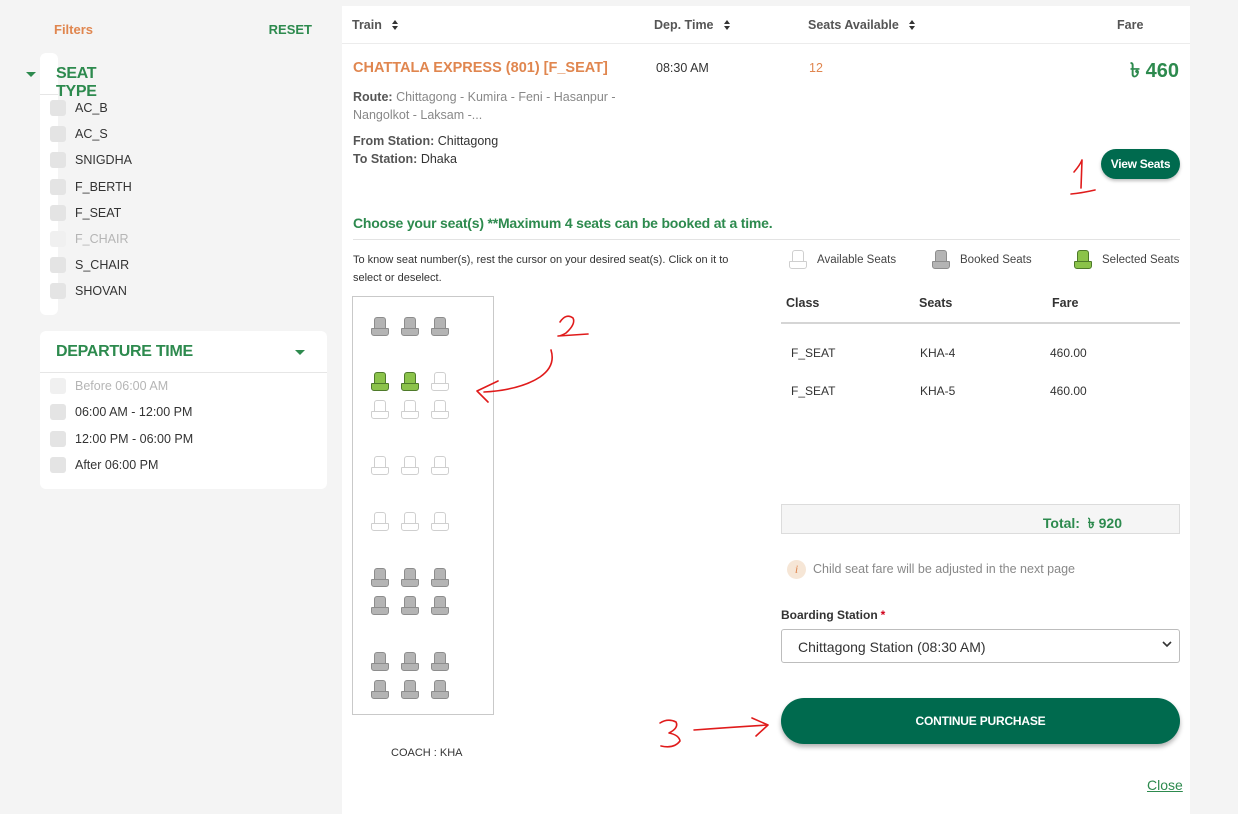 This screenshot has width=1238, height=814. What do you see at coordinates (796, 569) in the screenshot?
I see `info-icon: i` at bounding box center [796, 569].